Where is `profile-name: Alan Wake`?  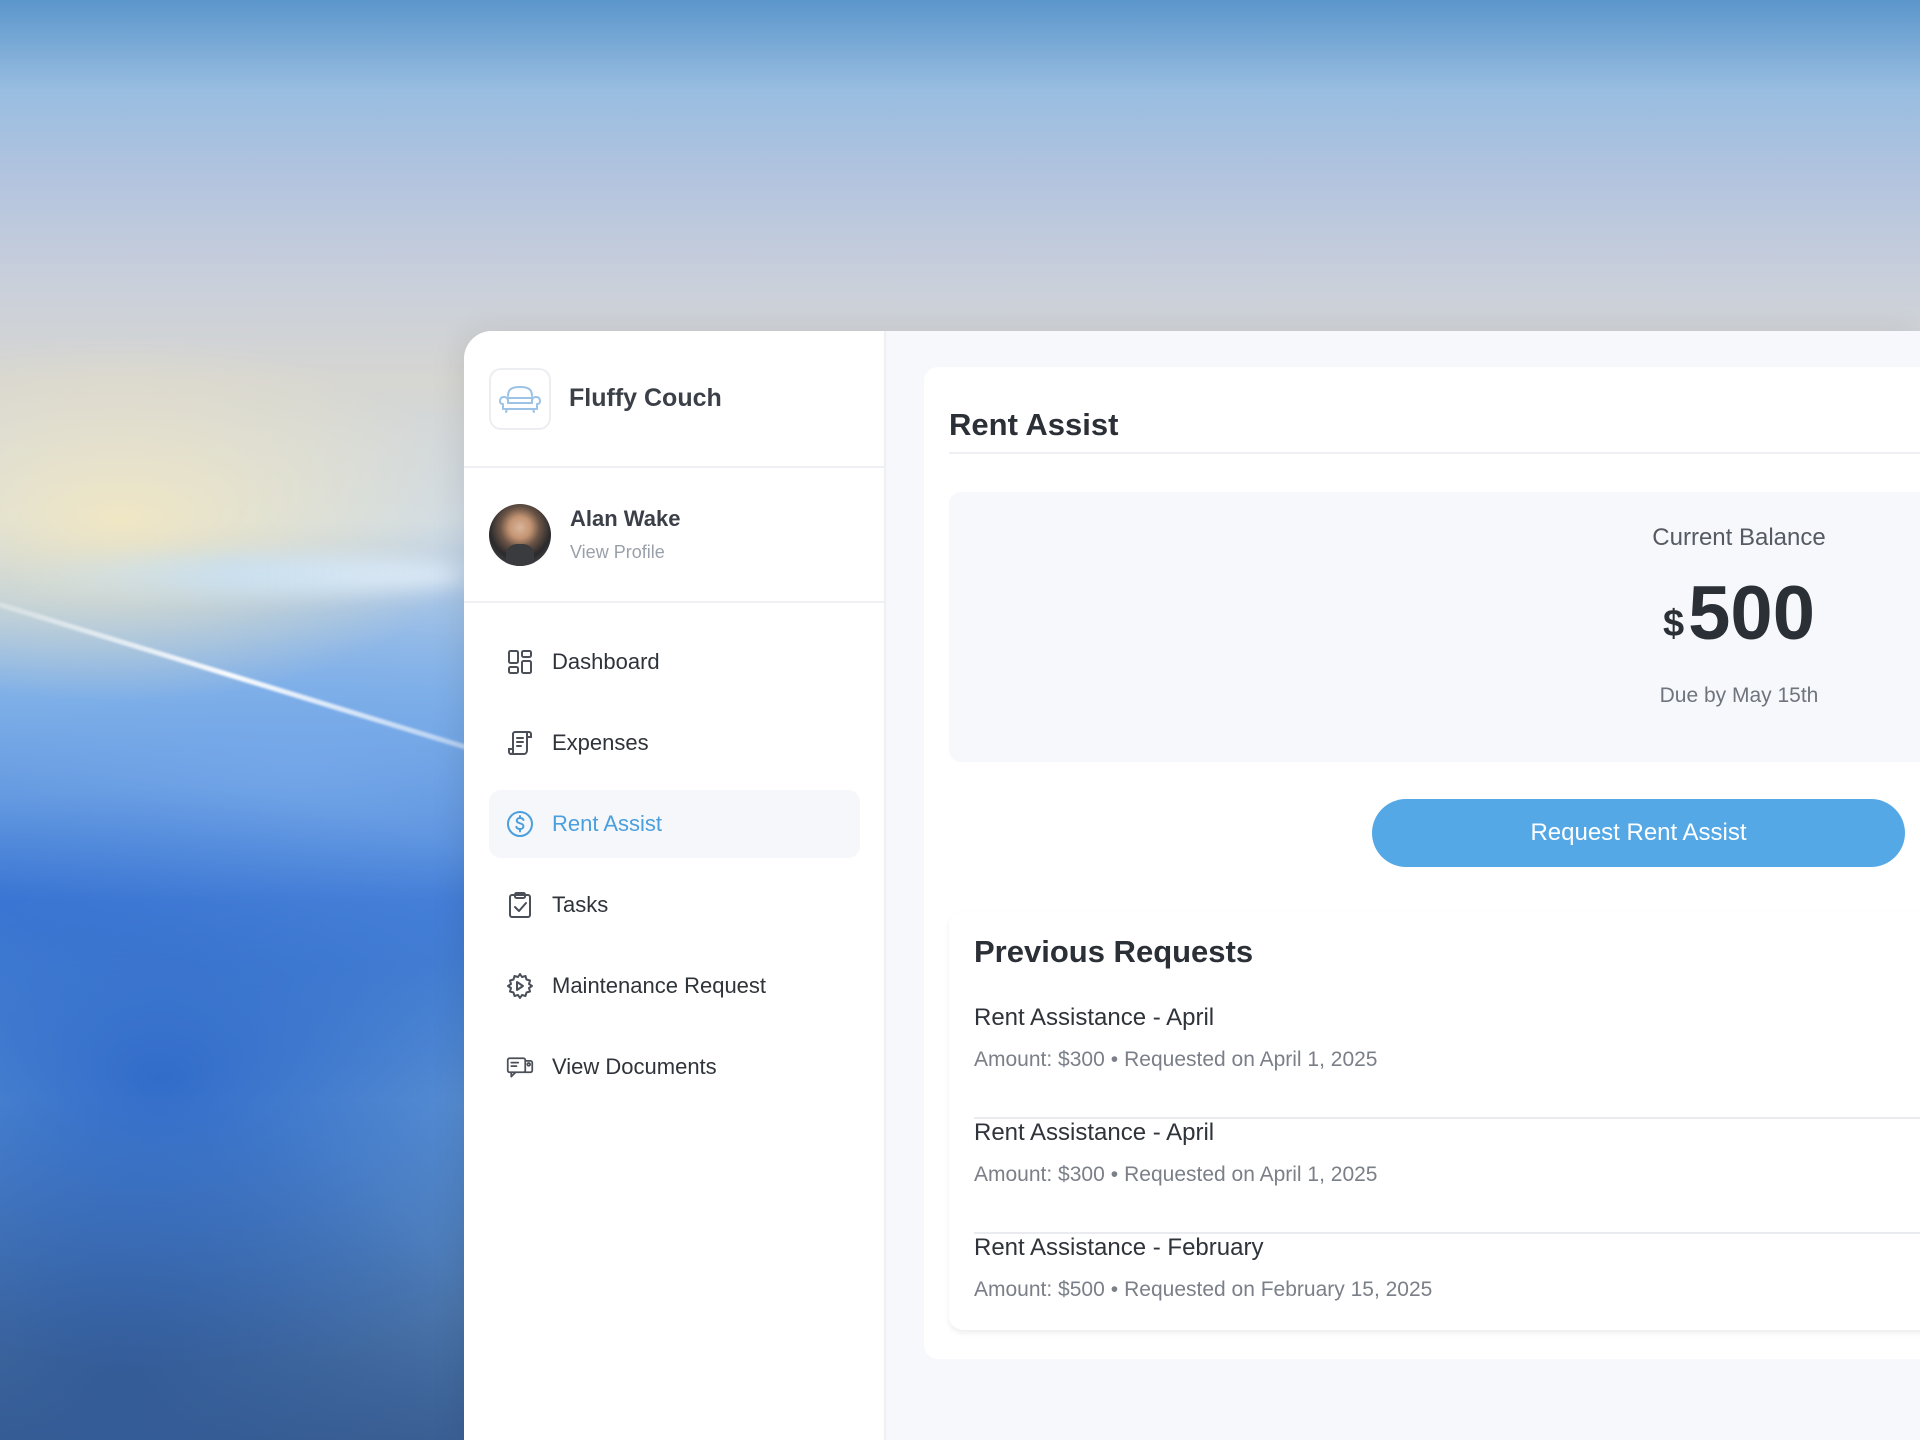 profile-name: Alan Wake is located at coordinates (625, 518).